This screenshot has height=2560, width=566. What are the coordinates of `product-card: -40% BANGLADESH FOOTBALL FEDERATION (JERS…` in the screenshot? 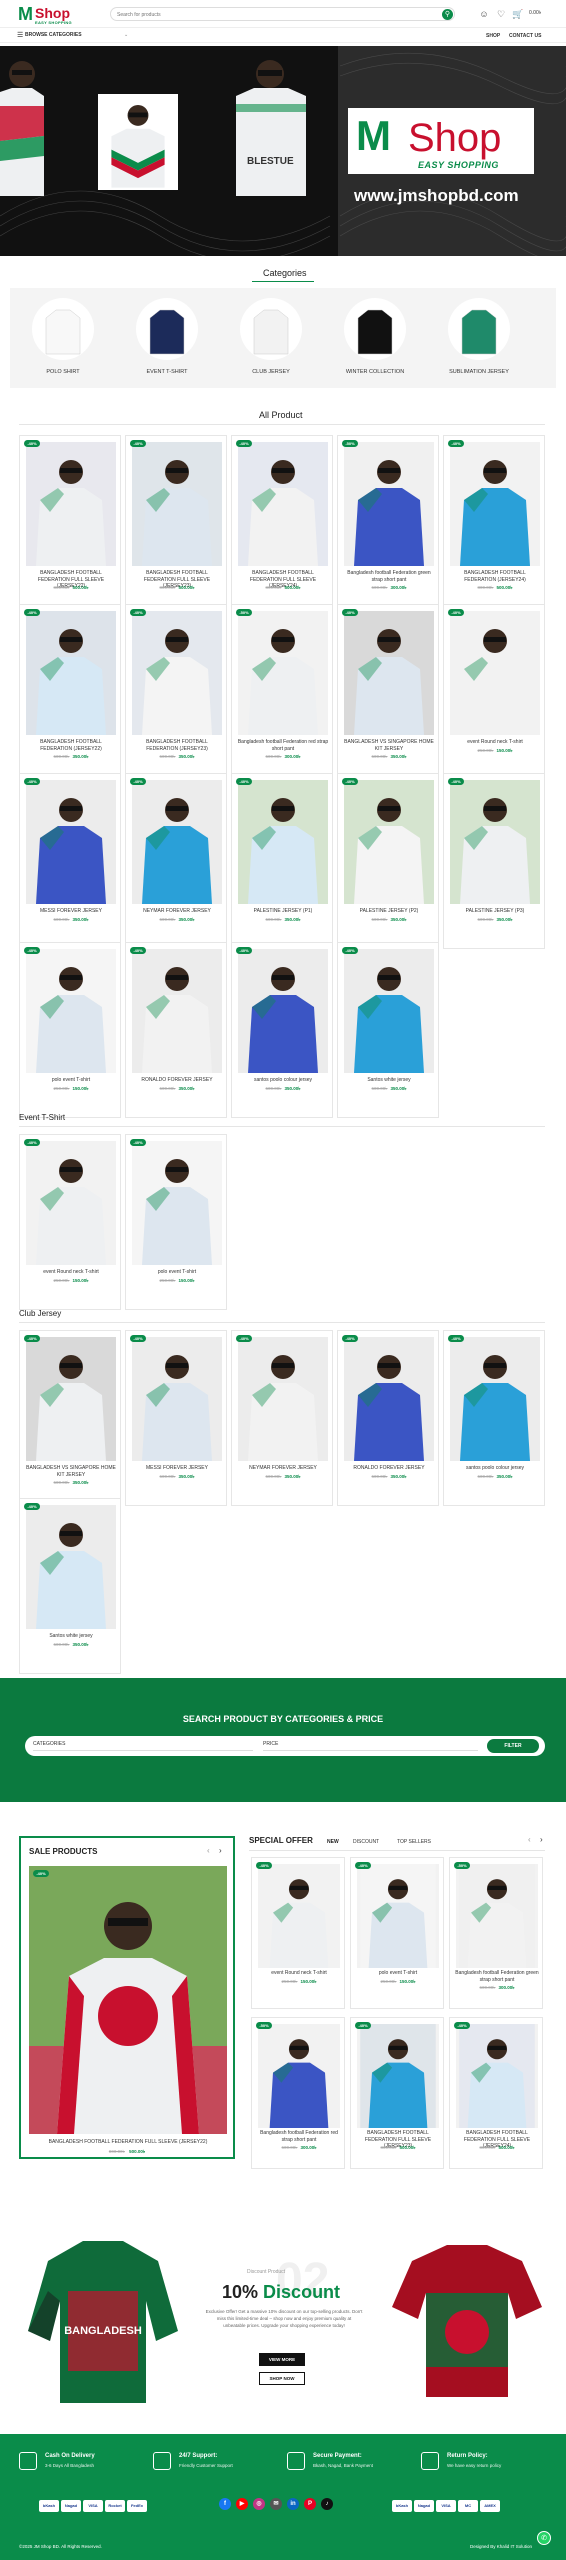 It's located at (70, 692).